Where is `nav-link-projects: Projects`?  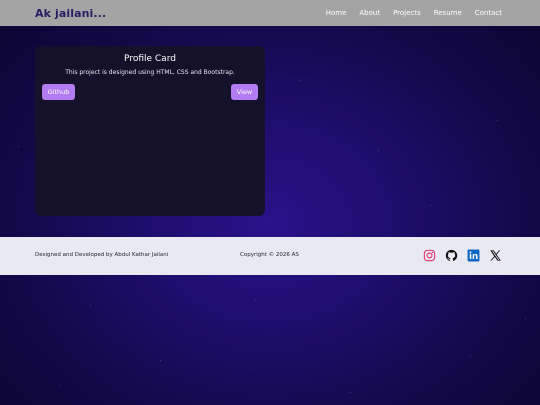 nav-link-projects: Projects is located at coordinates (407, 13).